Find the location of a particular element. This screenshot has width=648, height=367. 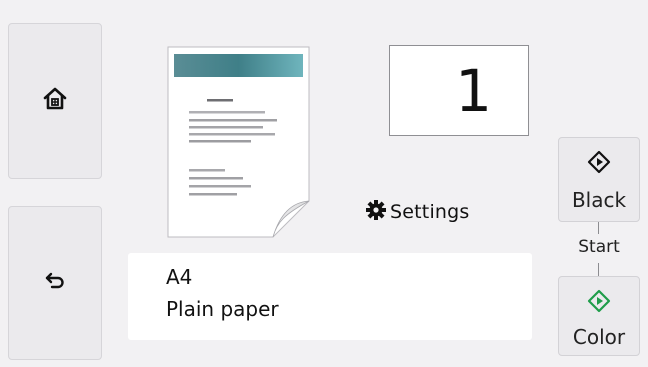

back-arrow-icon is located at coordinates (55, 283).